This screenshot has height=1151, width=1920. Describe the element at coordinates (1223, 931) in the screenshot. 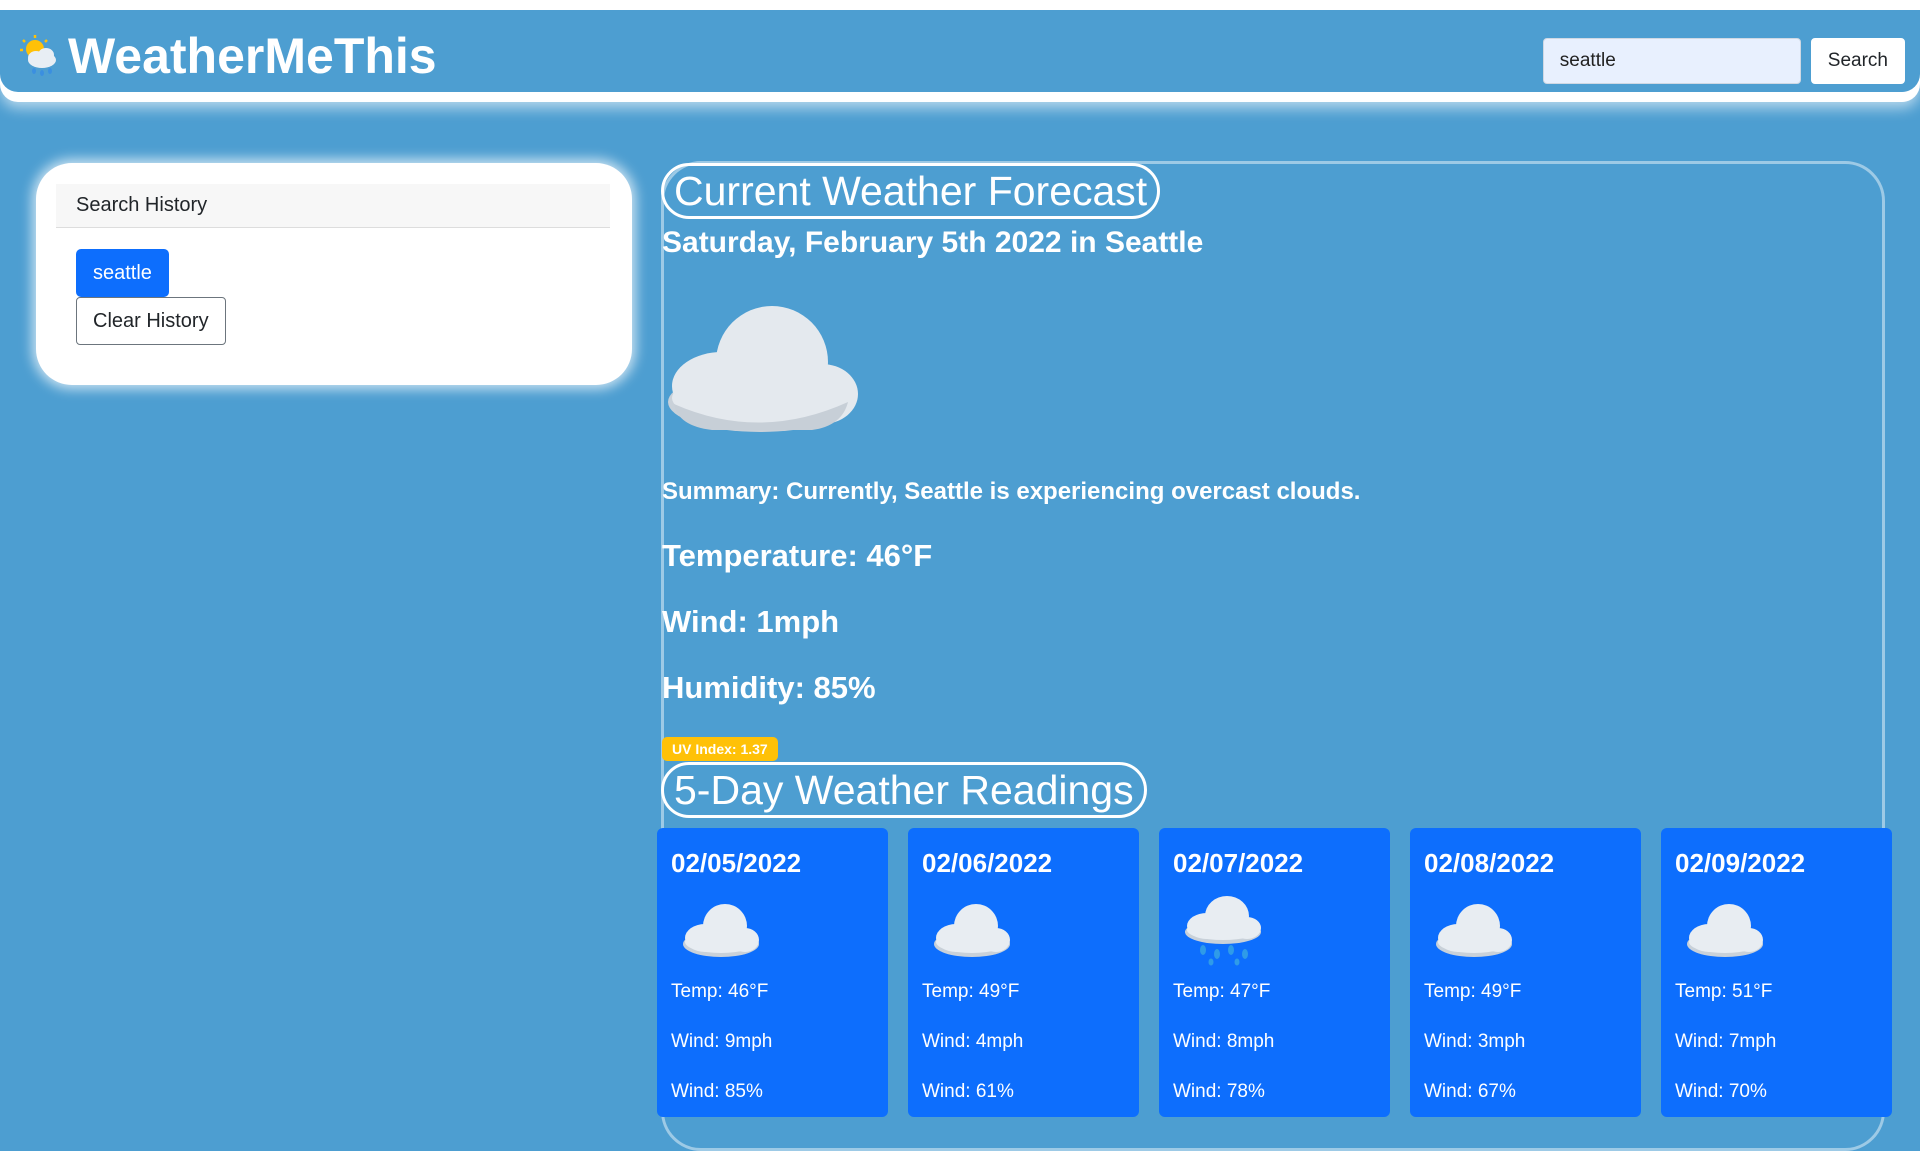

I see `rain-cloud-icon` at that location.